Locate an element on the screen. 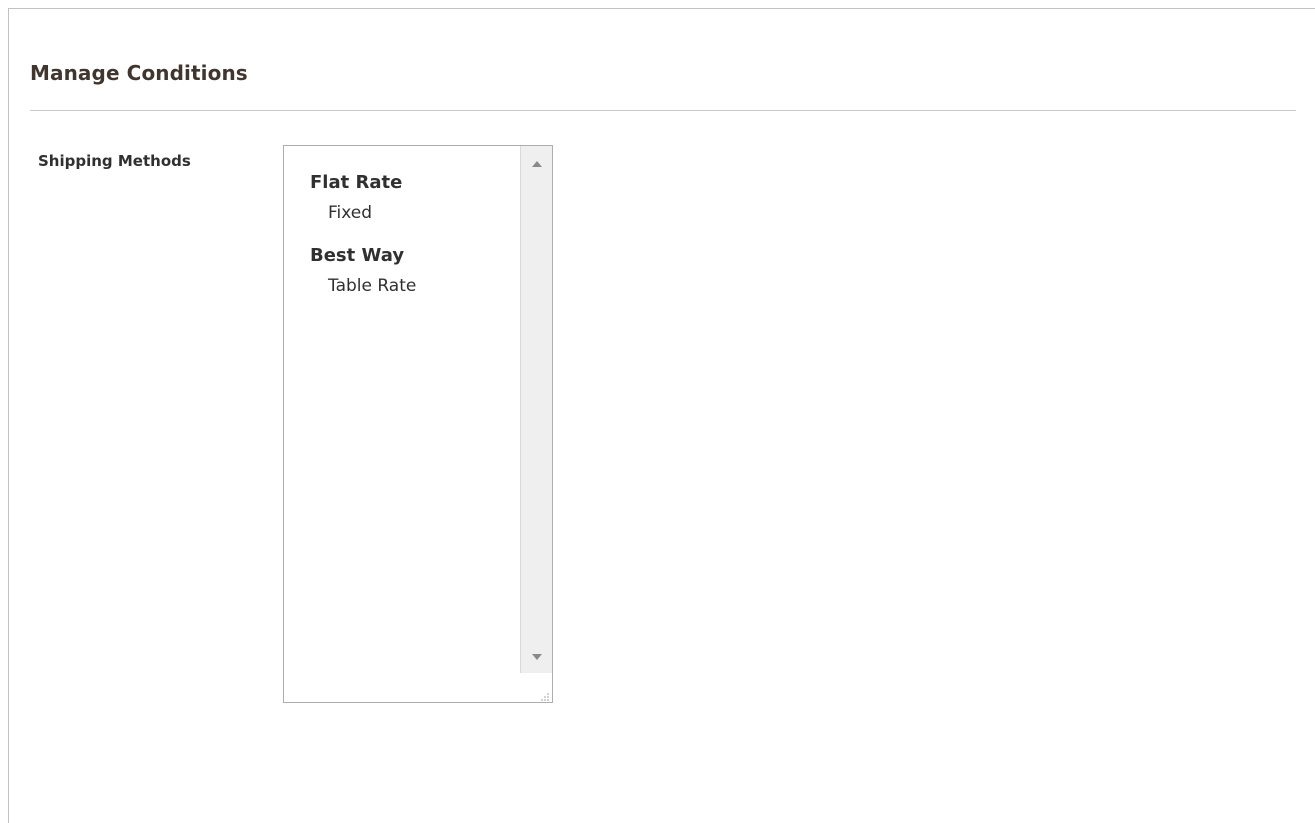  multiselect-options: Flat Rate Fixed Best Way Table Rate is located at coordinates (401, 424).